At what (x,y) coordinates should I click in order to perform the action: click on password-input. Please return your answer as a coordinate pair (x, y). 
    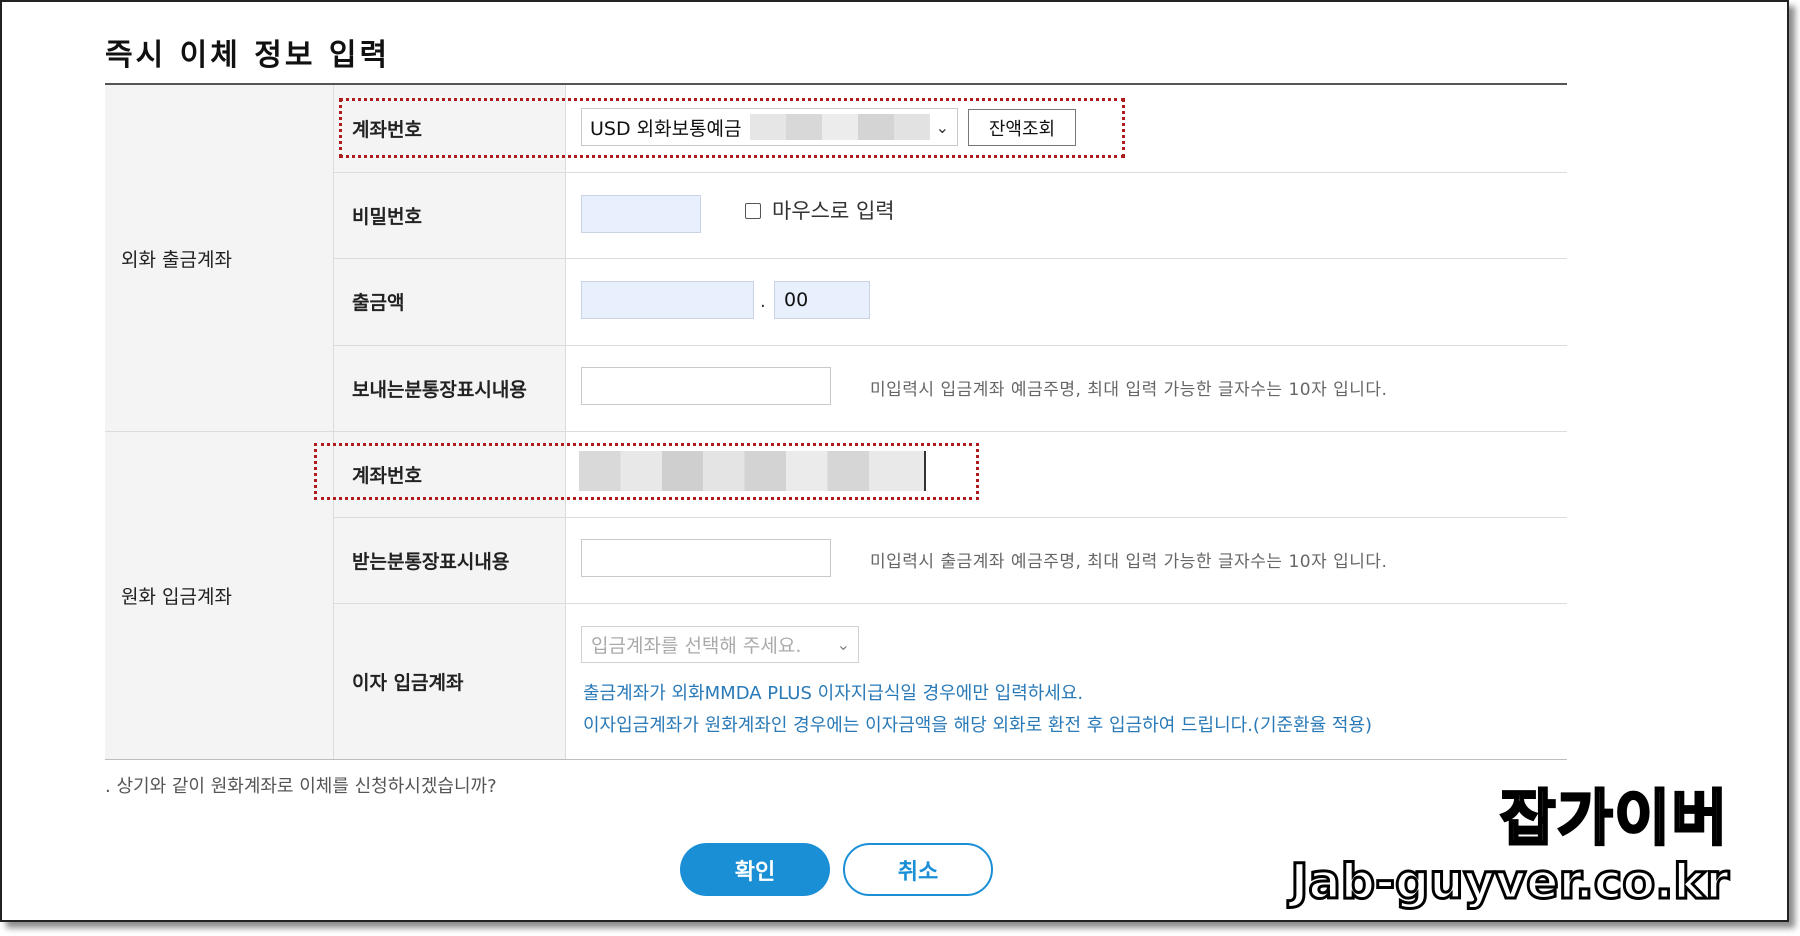
    Looking at the image, I should click on (641, 214).